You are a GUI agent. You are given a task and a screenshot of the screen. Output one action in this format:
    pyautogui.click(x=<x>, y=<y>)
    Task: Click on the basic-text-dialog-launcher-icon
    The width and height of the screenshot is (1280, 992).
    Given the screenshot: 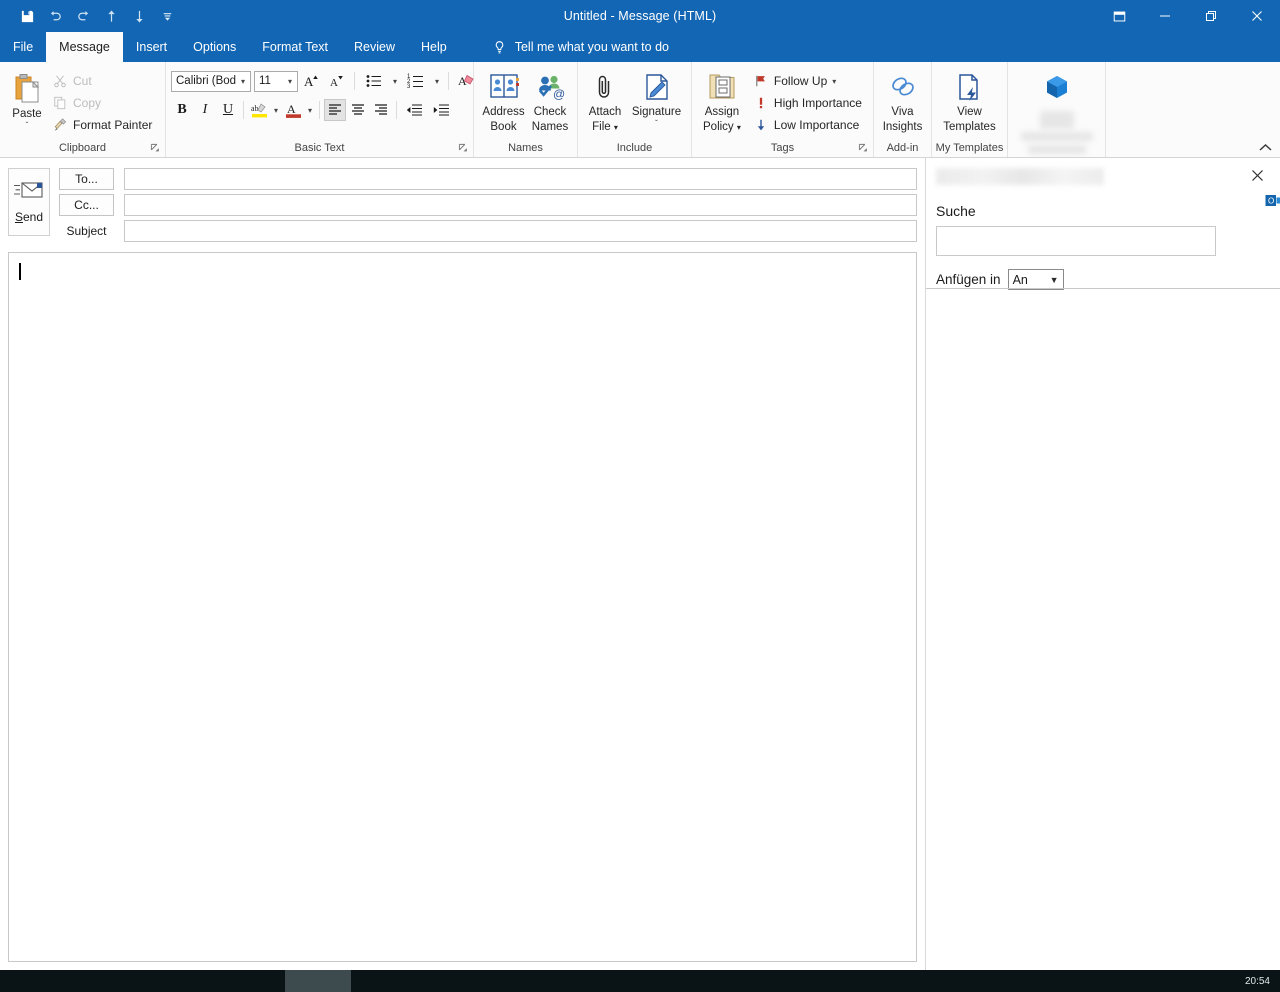 What is the action you would take?
    pyautogui.click(x=463, y=148)
    